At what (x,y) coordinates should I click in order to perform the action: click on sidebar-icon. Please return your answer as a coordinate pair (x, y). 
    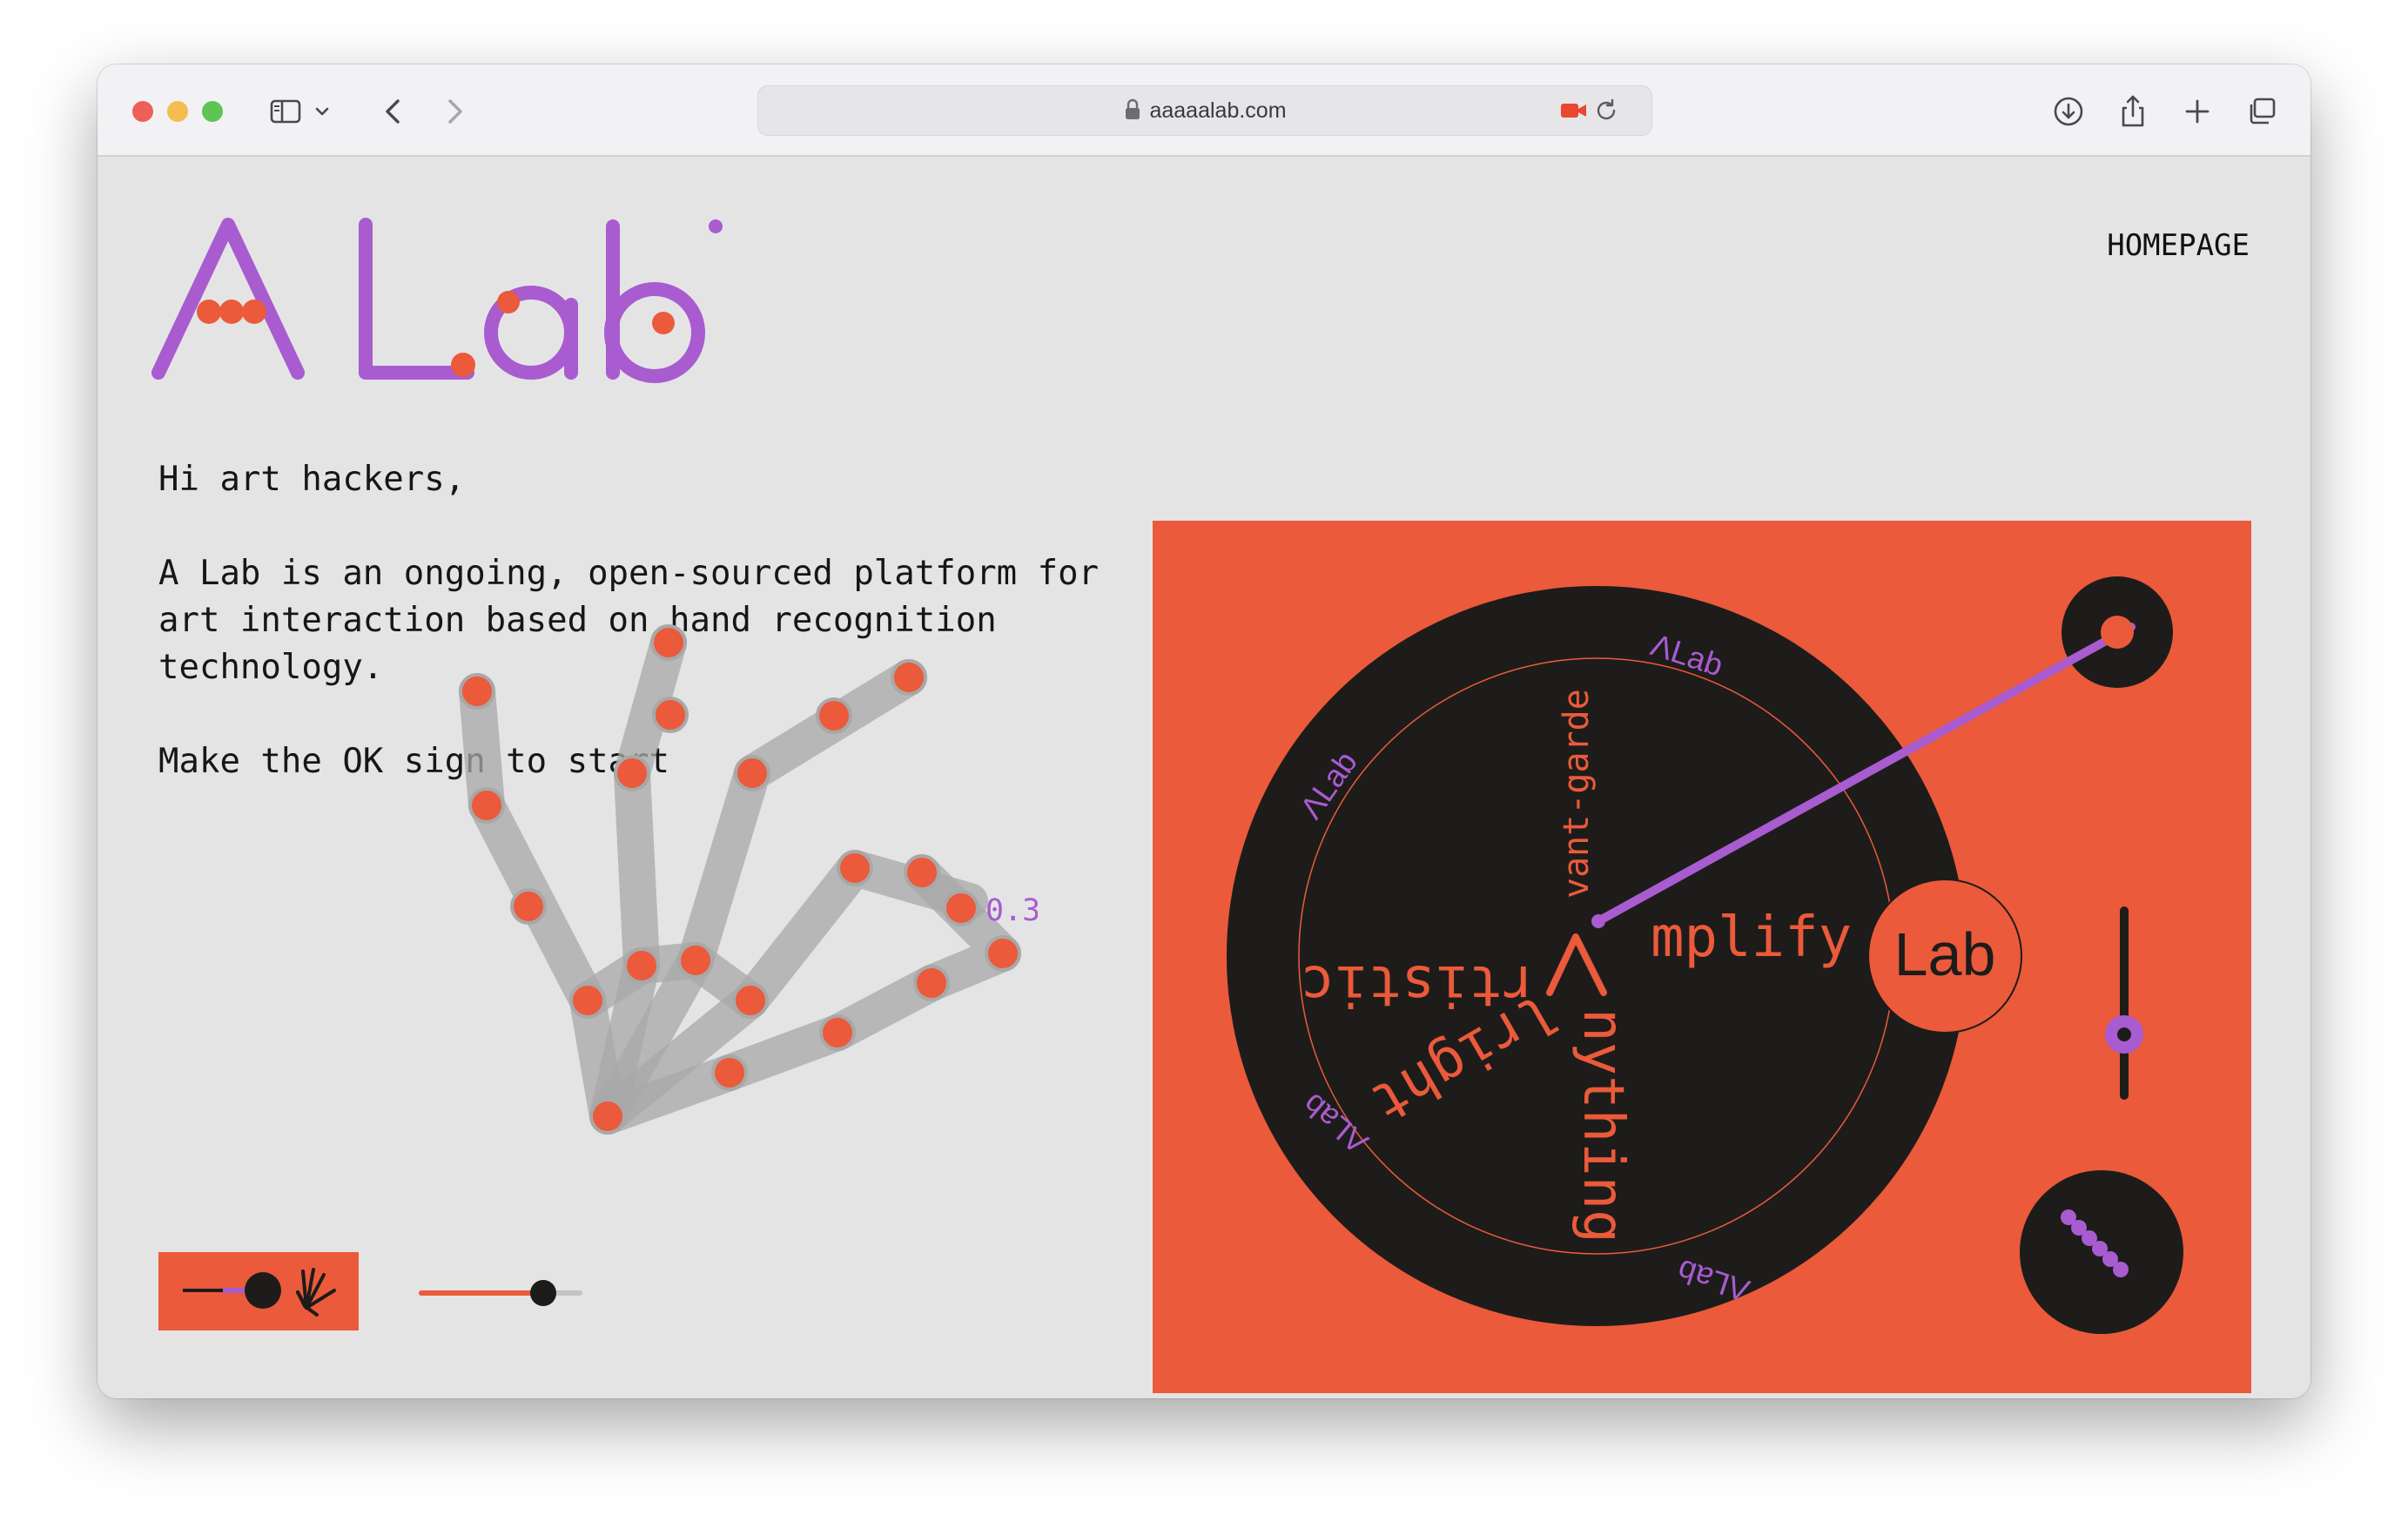
    Looking at the image, I should click on (285, 111).